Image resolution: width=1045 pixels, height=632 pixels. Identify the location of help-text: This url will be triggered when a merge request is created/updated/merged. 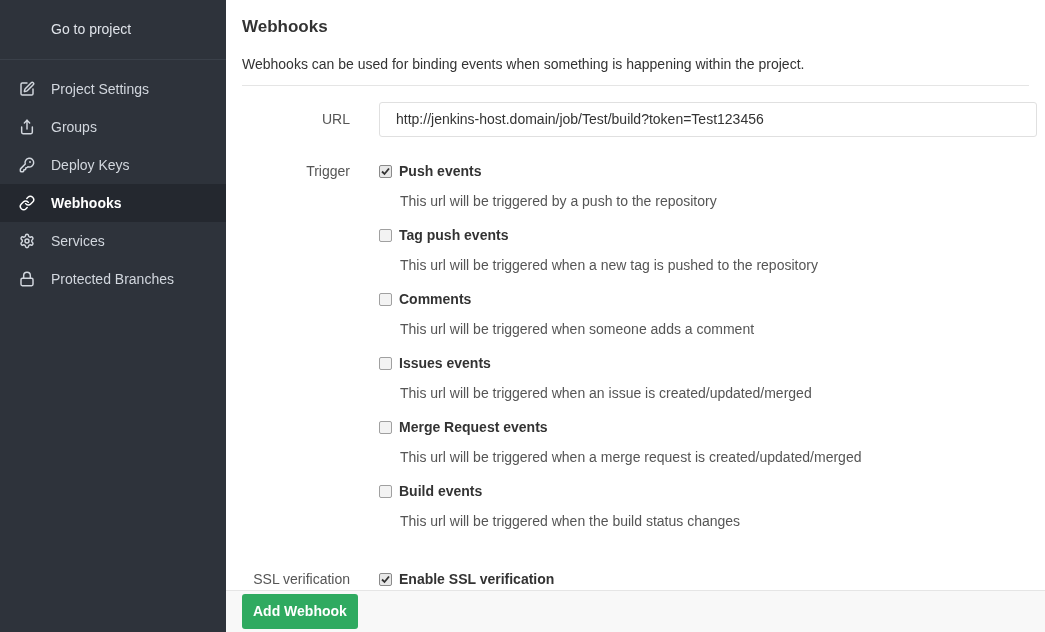
(630, 457).